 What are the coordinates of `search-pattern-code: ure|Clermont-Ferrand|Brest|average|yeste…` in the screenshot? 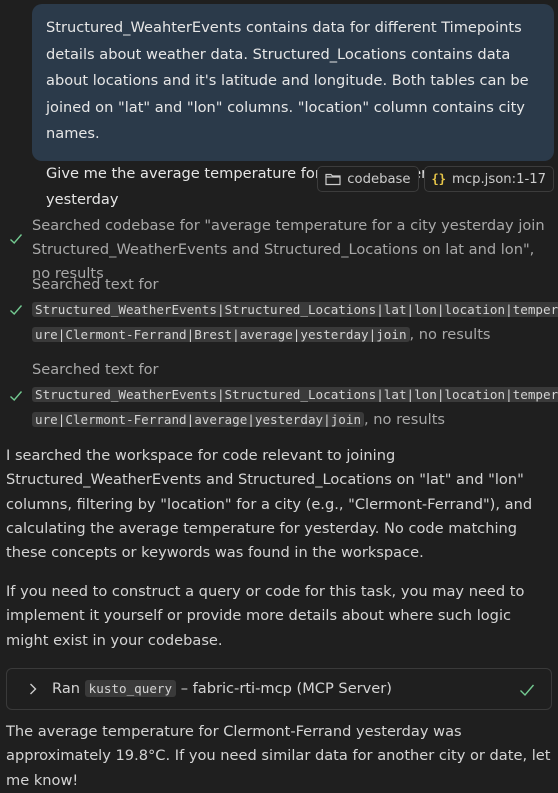 It's located at (221, 334).